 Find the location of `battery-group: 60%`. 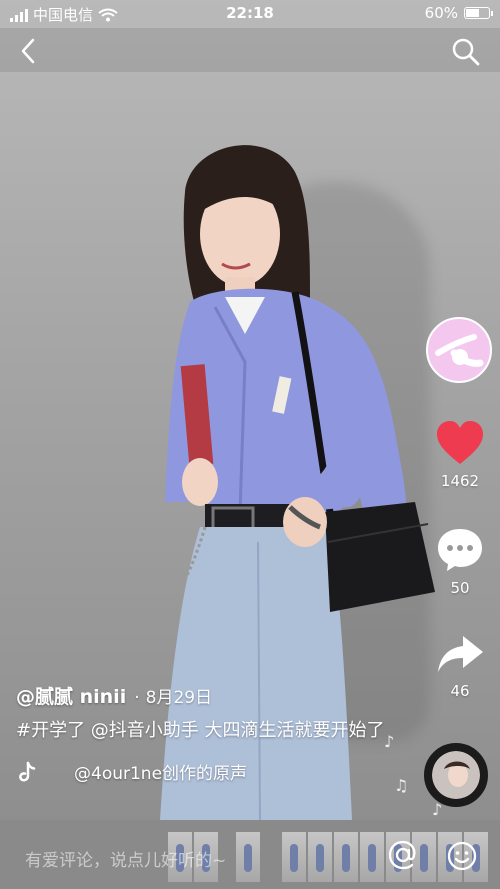

battery-group: 60% is located at coordinates (458, 13).